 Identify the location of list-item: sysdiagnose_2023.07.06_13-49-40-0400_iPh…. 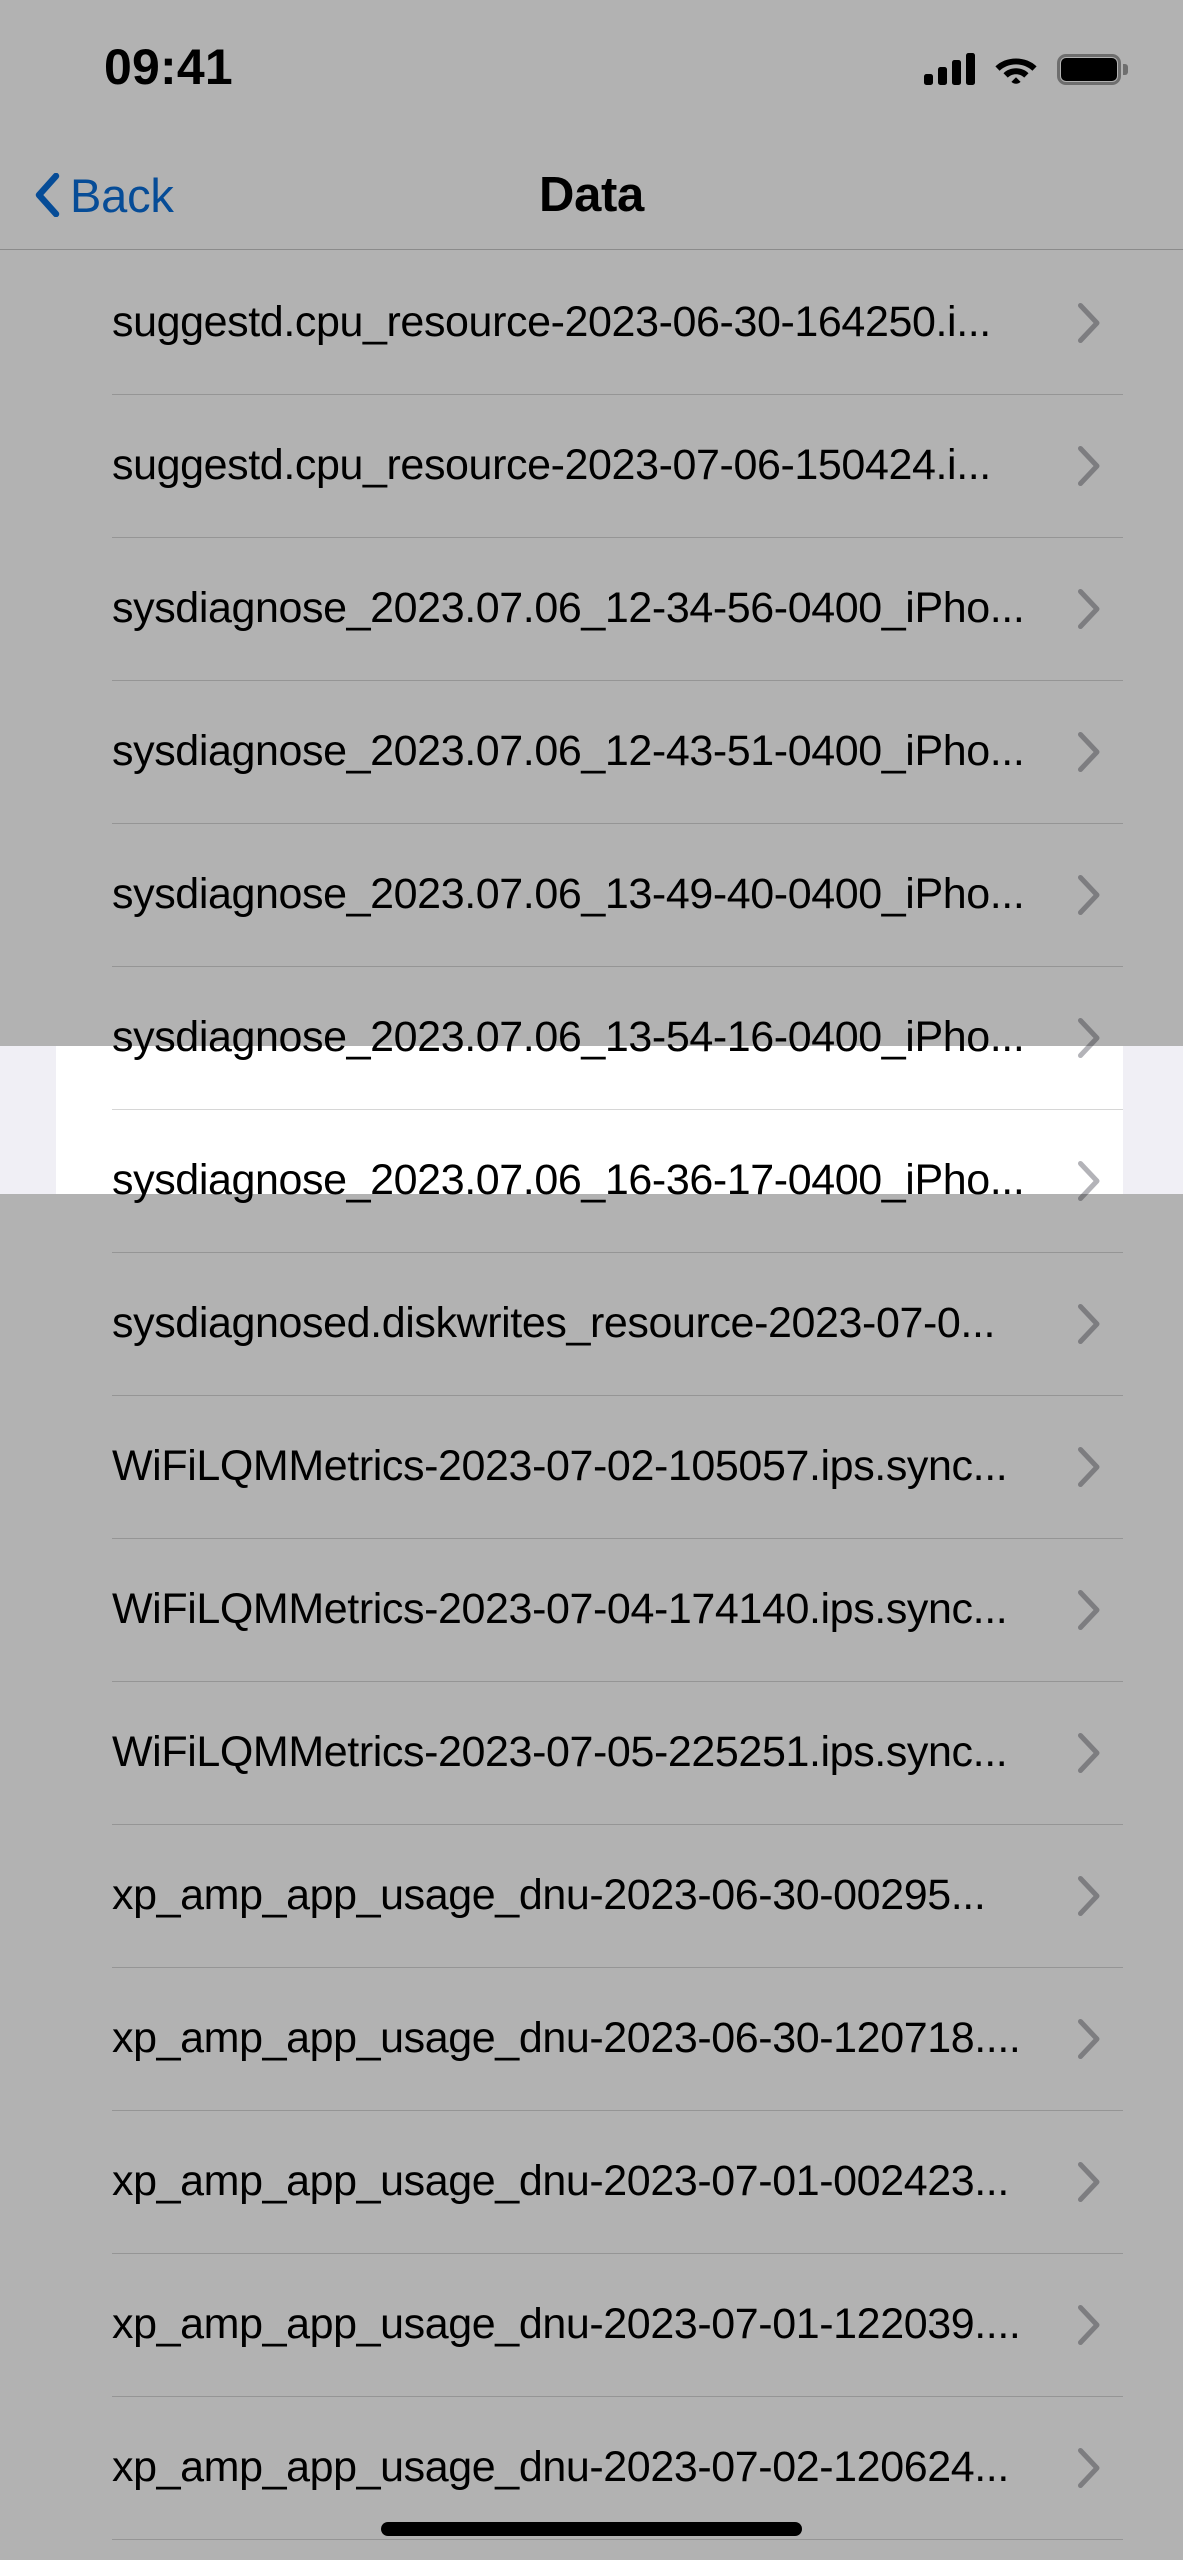
(589, 894).